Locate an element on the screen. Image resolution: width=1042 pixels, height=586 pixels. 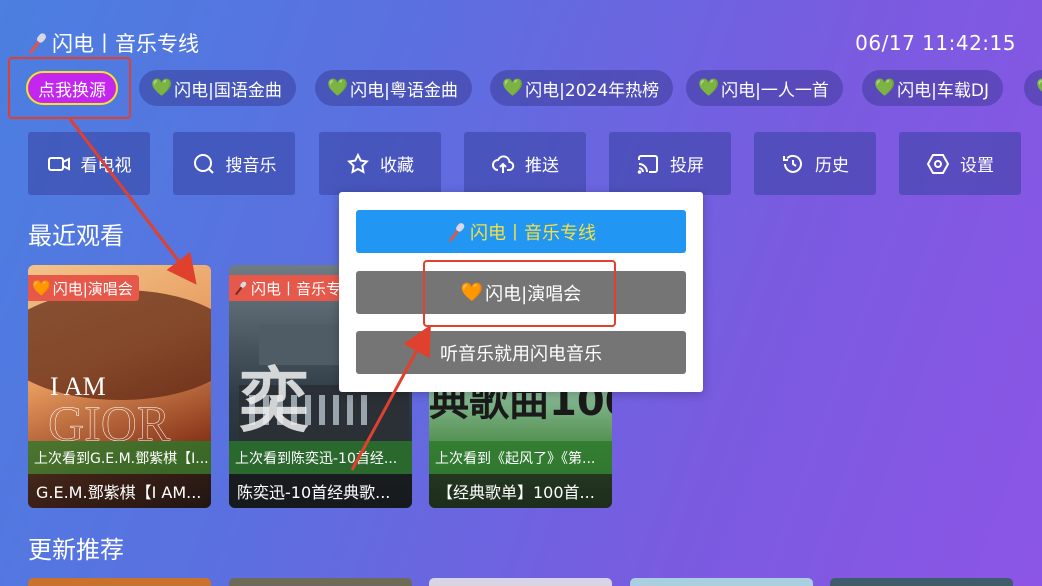
source-popup: 闪电丨音乐专线 🧡 闪电|演唱会 听音乐就用闪电音乐 is located at coordinates (521, 292).